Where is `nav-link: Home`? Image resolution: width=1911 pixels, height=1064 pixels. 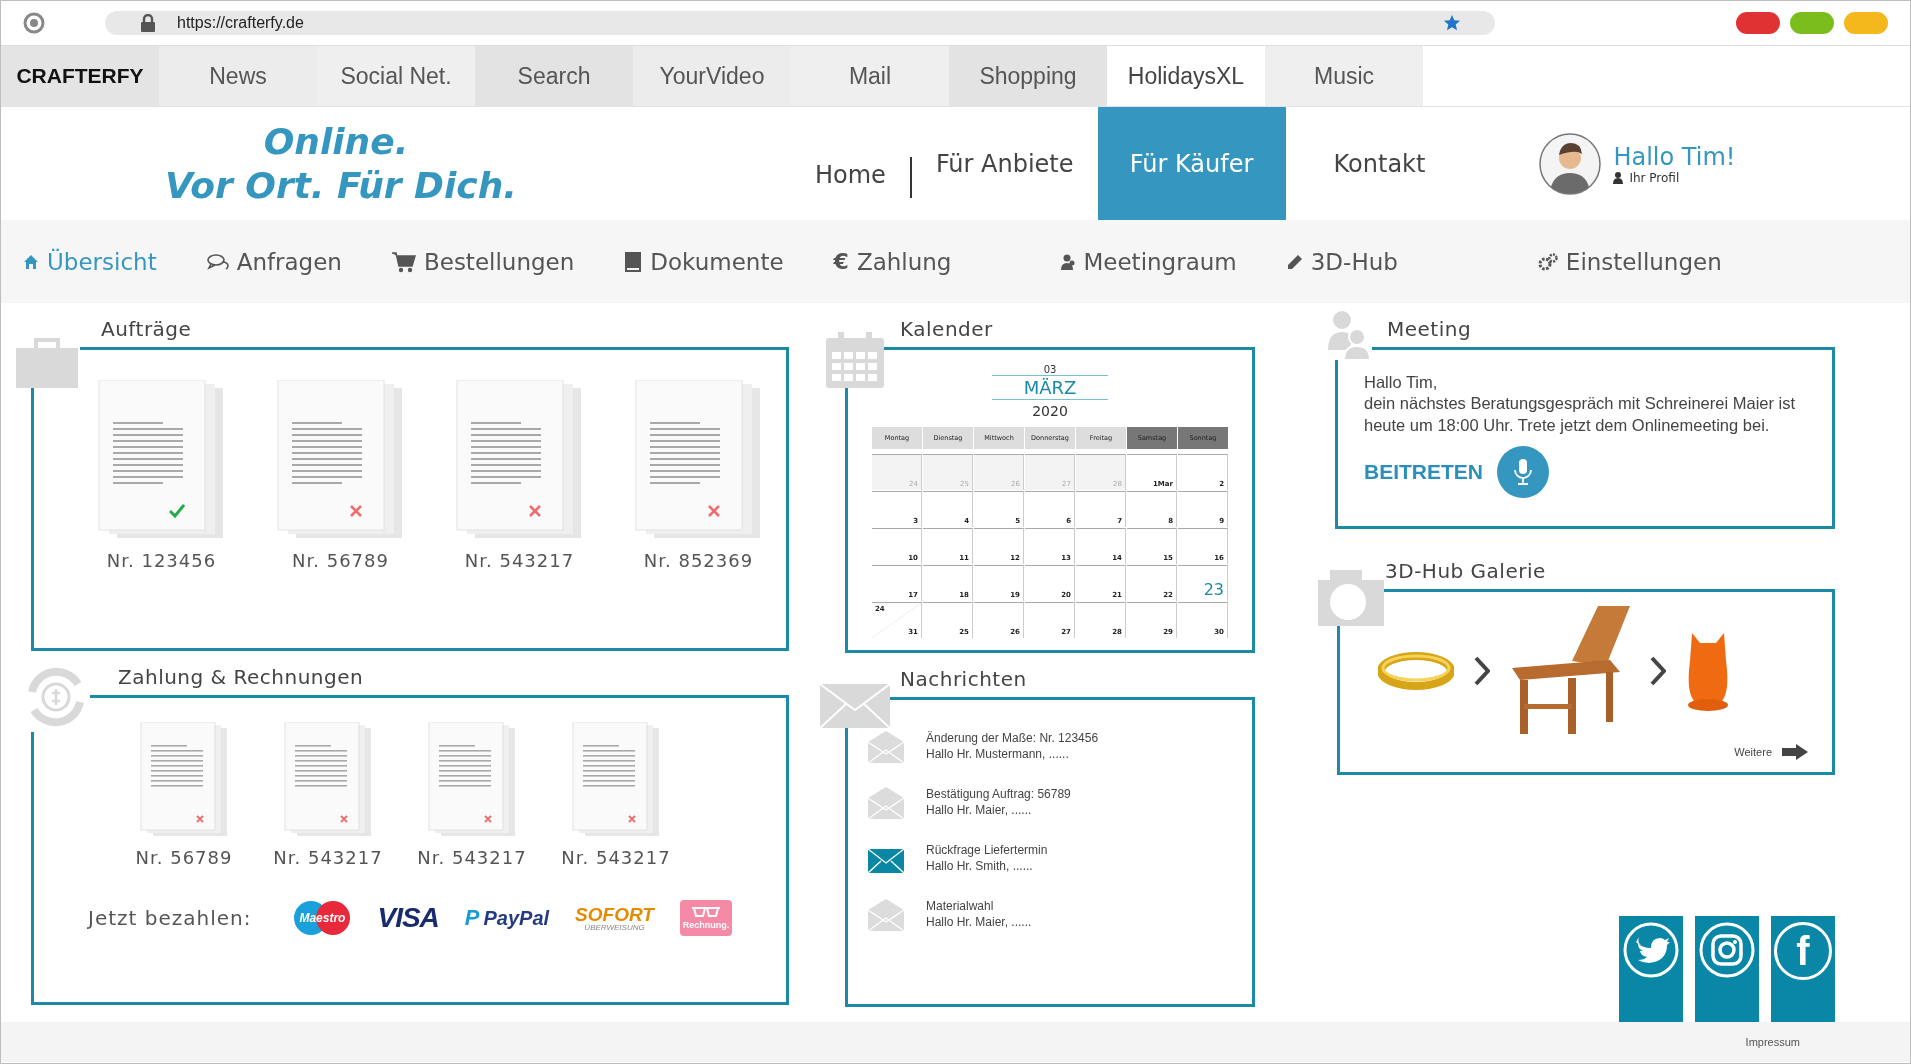
nav-link: Home is located at coordinates (850, 163).